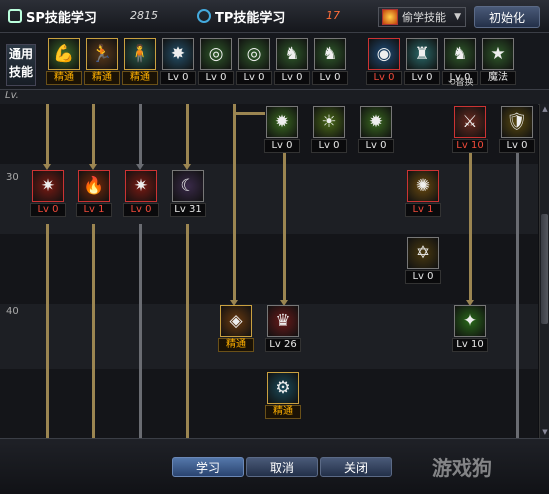  I want to click on reset-button: 初始化, so click(507, 17).